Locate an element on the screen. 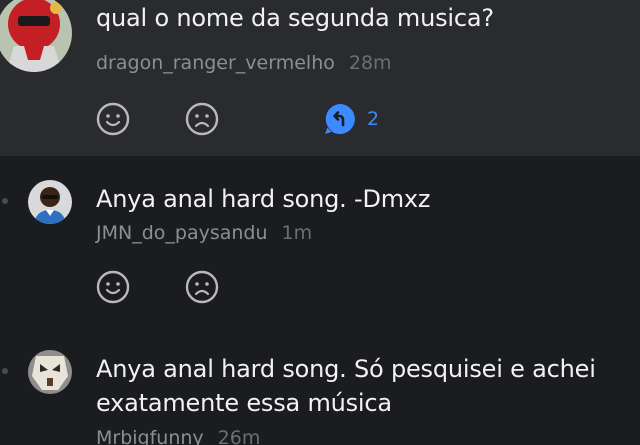 The image size is (640, 445). username: Mrbigfunny is located at coordinates (150, 436).